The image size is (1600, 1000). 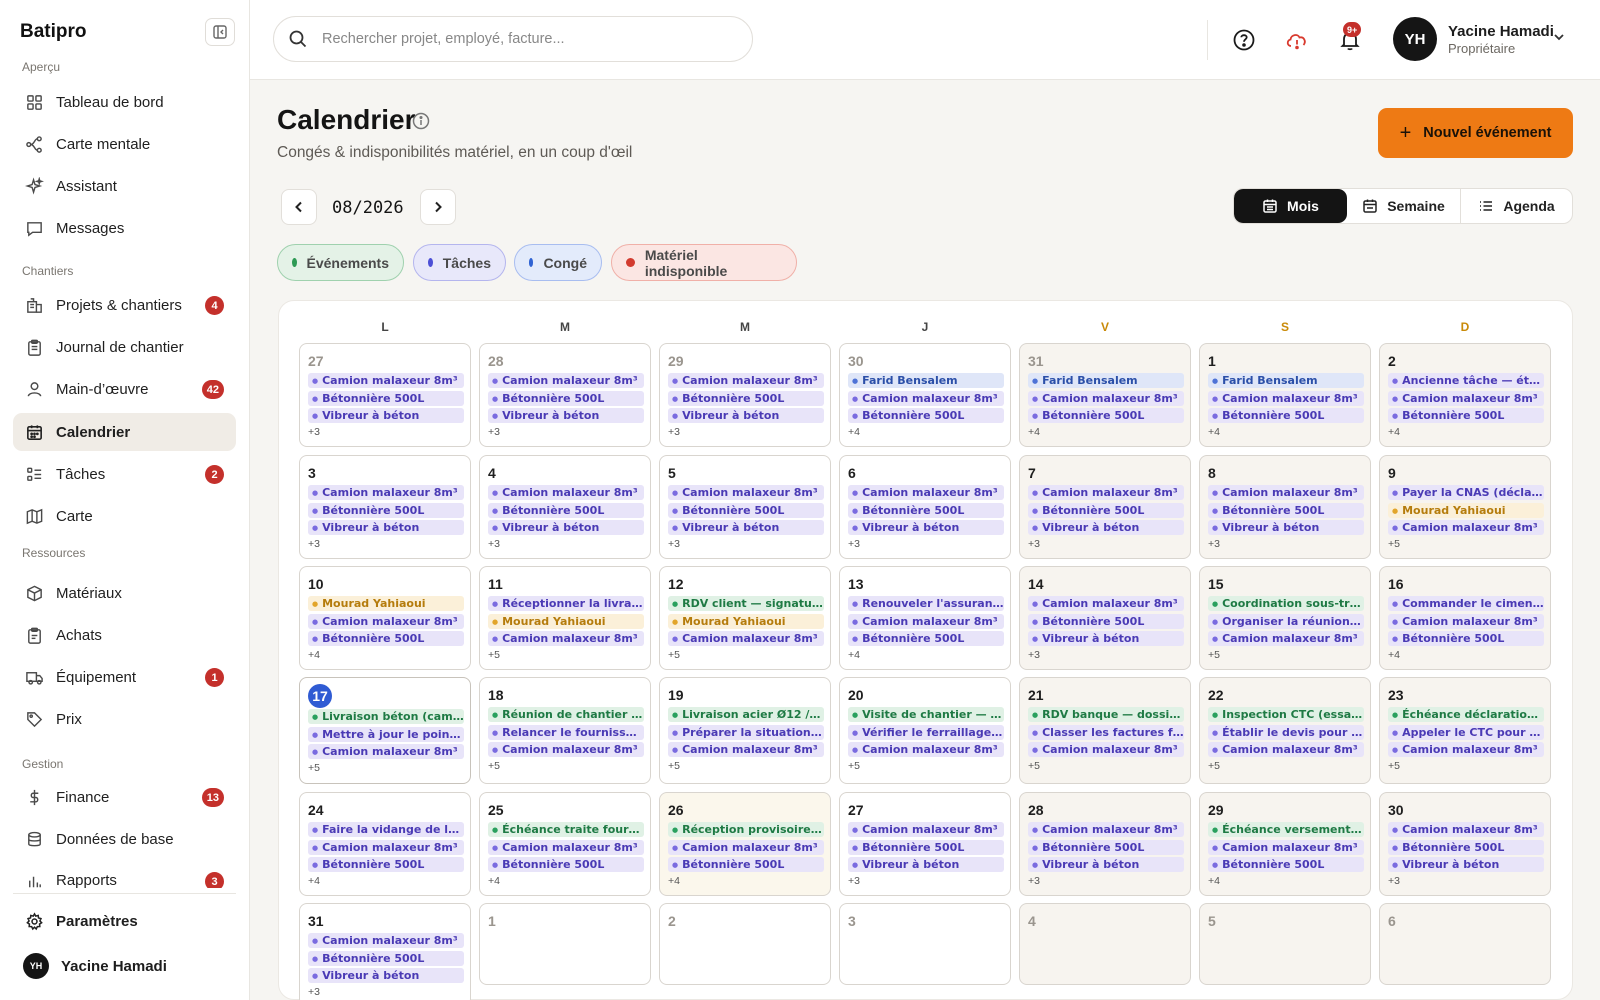 I want to click on sidebar-item-materials: Matériaux, so click(x=124, y=593).